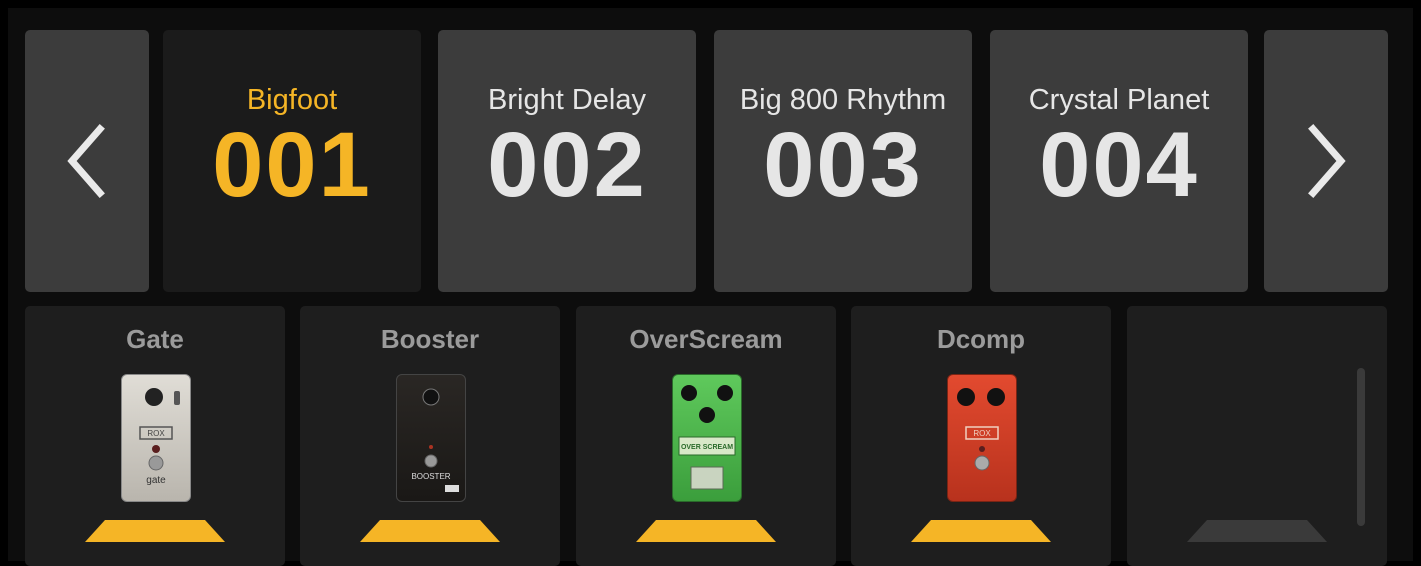  I want to click on preset-tile-002: Bright Delay 002, so click(567, 161).